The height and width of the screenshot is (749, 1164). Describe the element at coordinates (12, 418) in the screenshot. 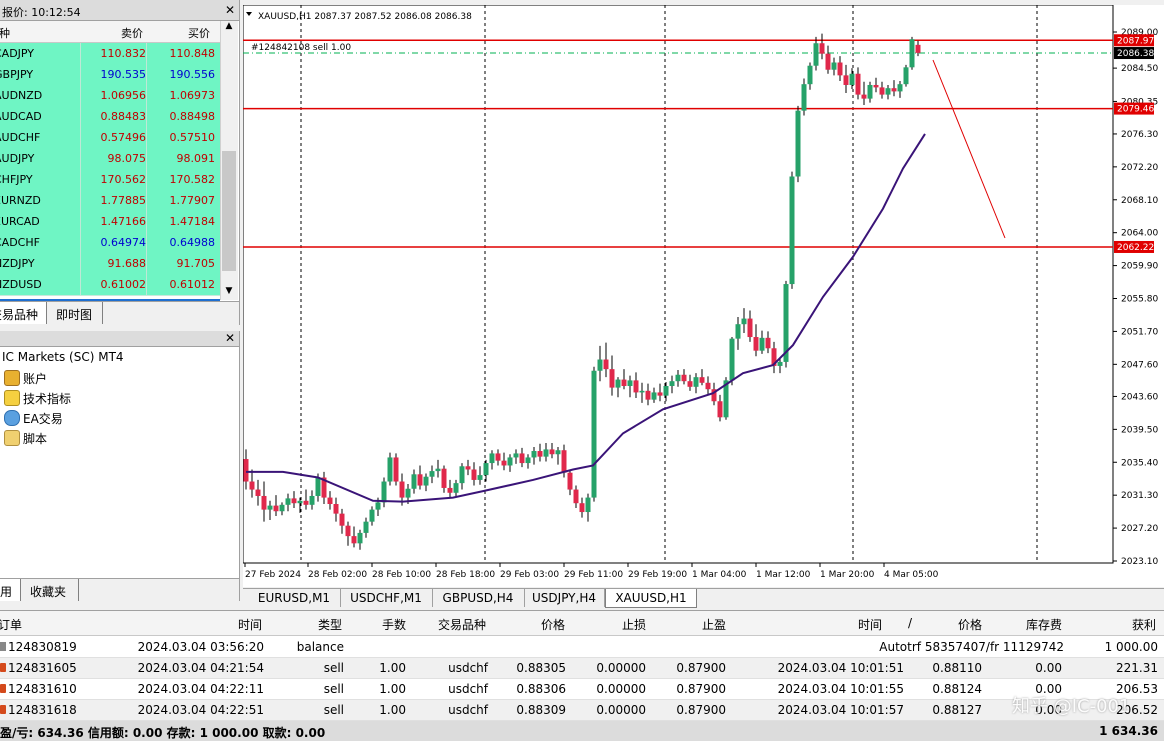

I see `expert-advisors-icon` at that location.